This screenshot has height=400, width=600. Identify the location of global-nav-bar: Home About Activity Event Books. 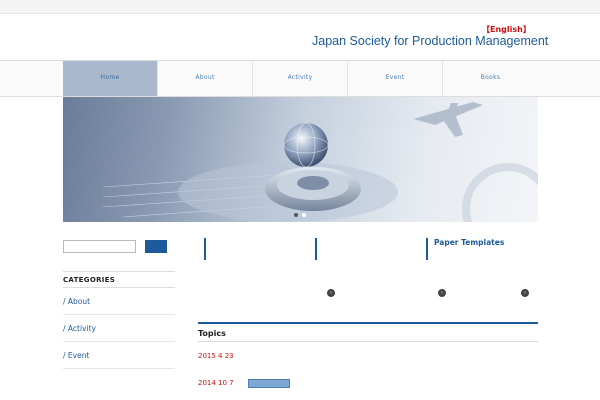
(300, 78).